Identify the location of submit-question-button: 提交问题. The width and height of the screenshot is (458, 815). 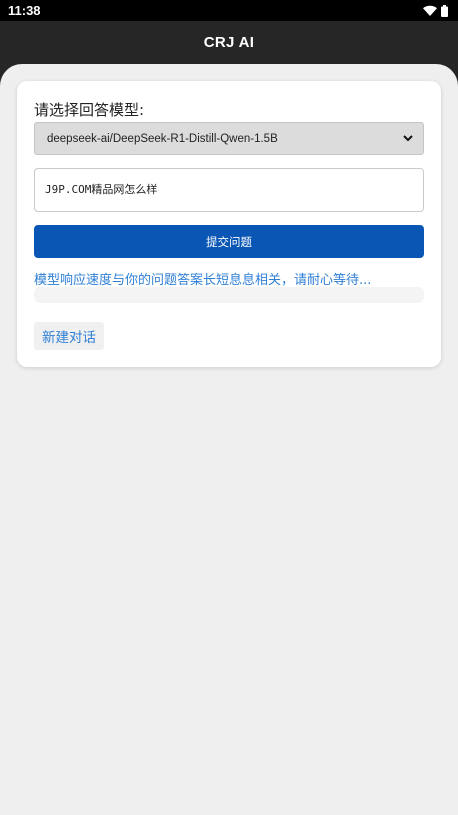
(229, 241).